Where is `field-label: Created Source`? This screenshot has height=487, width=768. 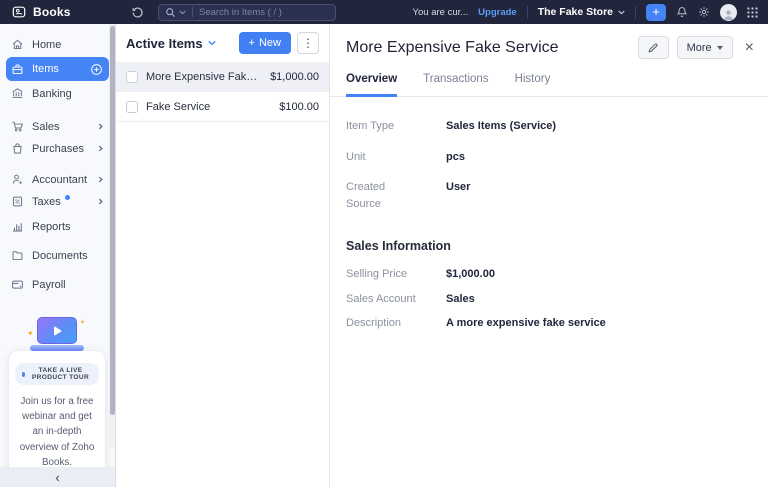
field-label: Created Source is located at coordinates (366, 195).